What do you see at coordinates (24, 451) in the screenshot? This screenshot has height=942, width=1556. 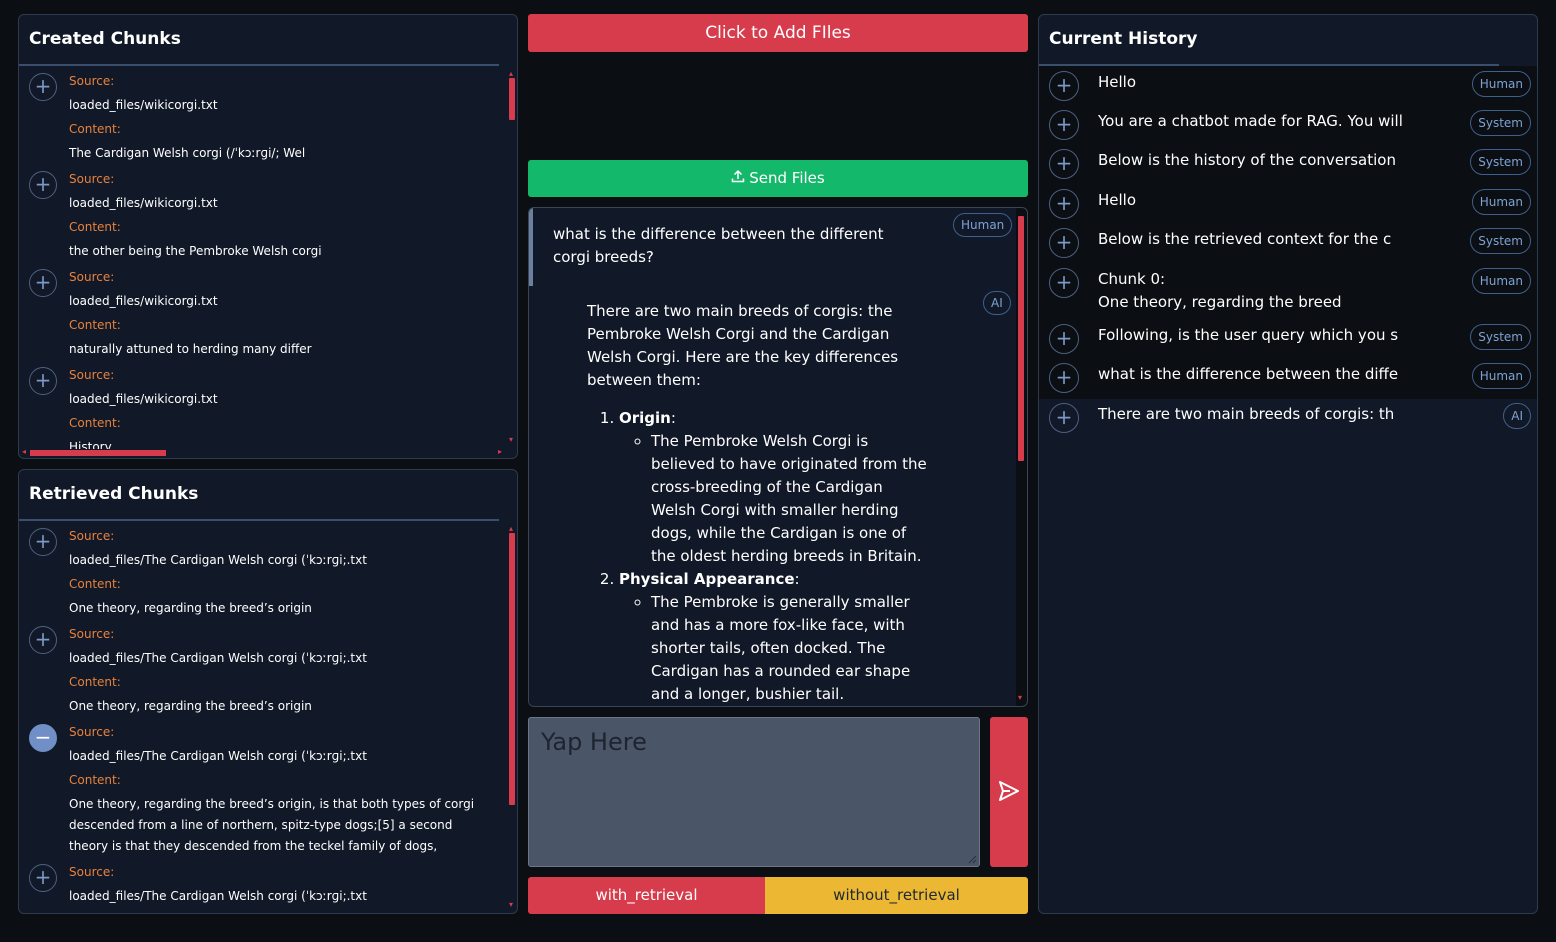 I see `scroll-left-icon: ◂` at bounding box center [24, 451].